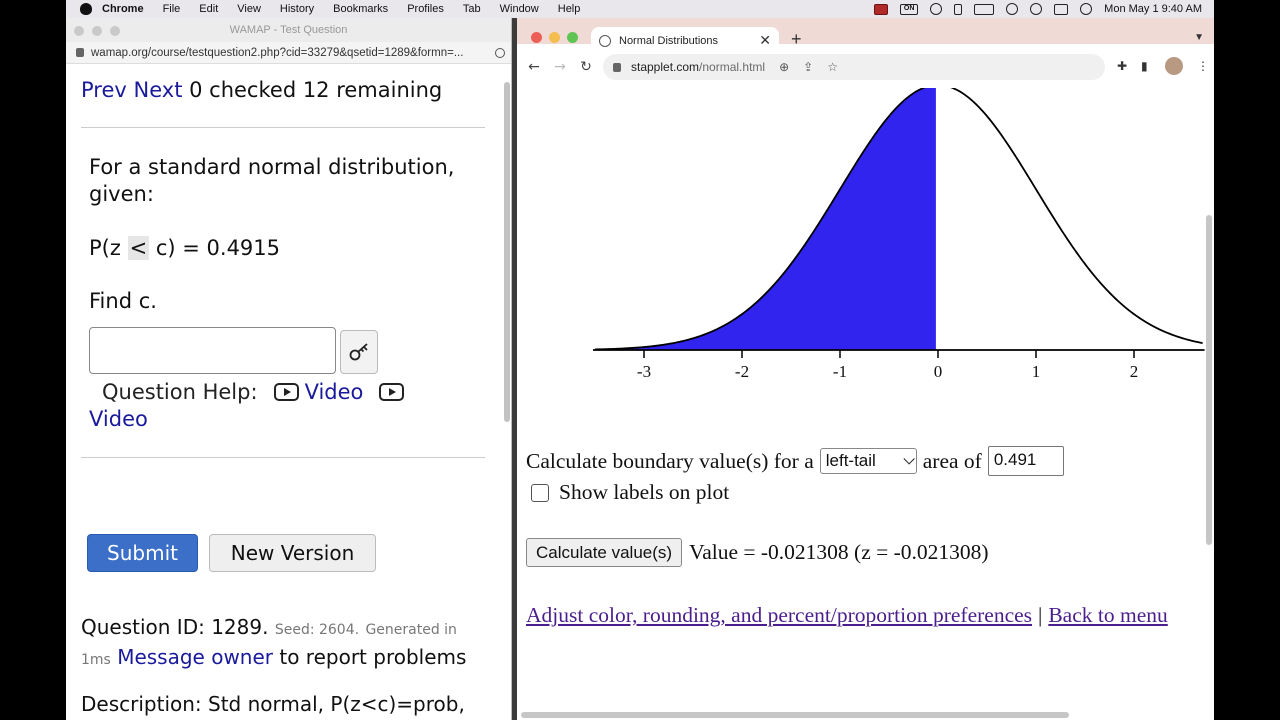 The image size is (1280, 720). What do you see at coordinates (909, 459) in the screenshot?
I see `chevron-down-icon` at bounding box center [909, 459].